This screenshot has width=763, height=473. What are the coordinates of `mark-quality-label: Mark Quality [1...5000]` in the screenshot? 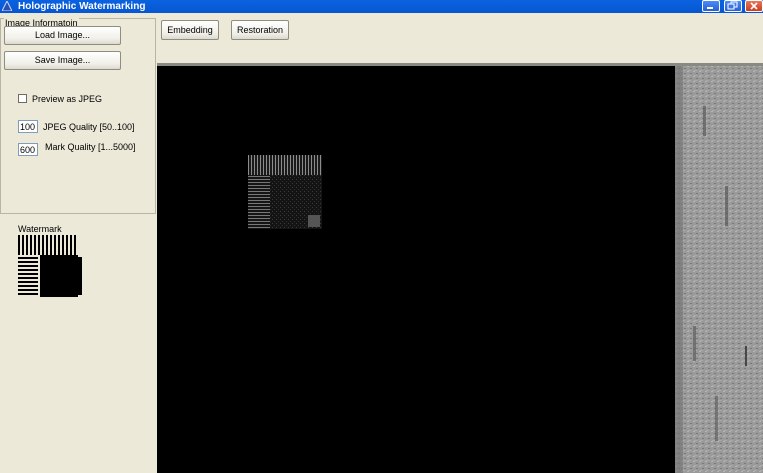 It's located at (90, 147).